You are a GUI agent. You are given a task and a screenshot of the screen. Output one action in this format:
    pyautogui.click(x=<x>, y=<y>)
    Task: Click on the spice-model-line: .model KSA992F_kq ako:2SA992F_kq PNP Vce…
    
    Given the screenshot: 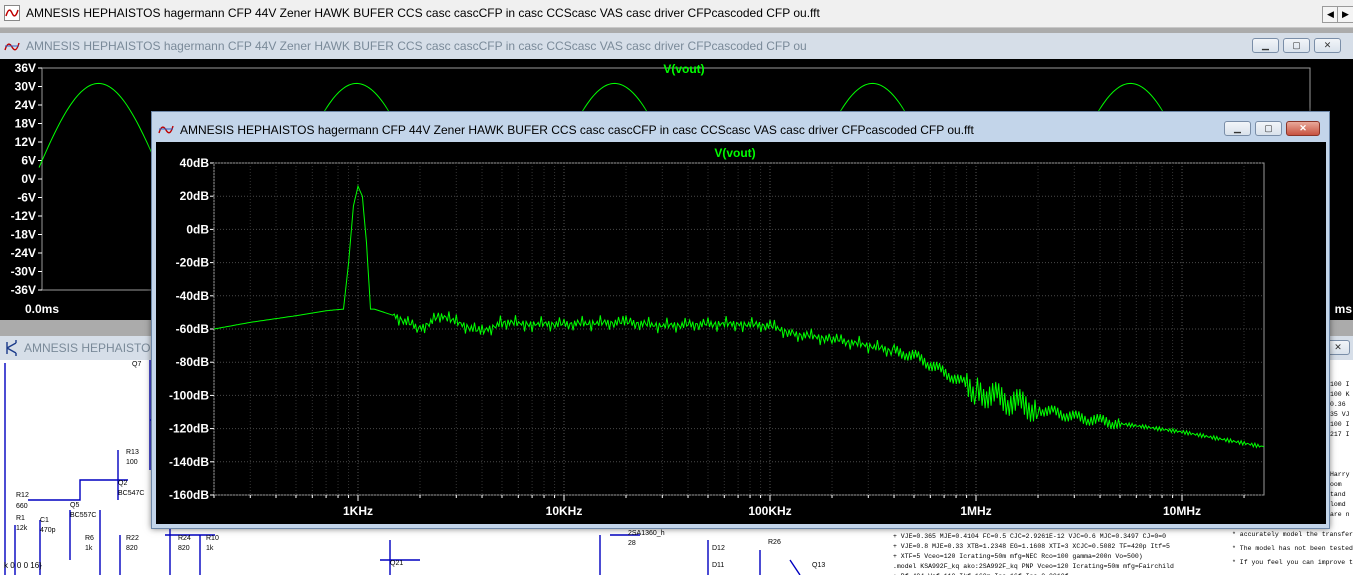 What is the action you would take?
    pyautogui.click(x=1033, y=566)
    